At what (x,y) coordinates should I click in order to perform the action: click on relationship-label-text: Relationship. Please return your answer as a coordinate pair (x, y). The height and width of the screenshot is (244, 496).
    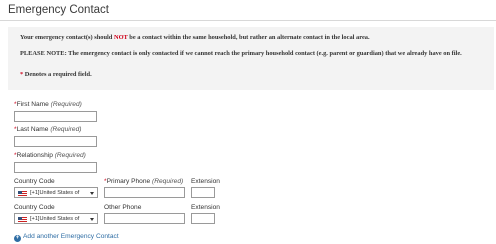
    Looking at the image, I should click on (34, 155).